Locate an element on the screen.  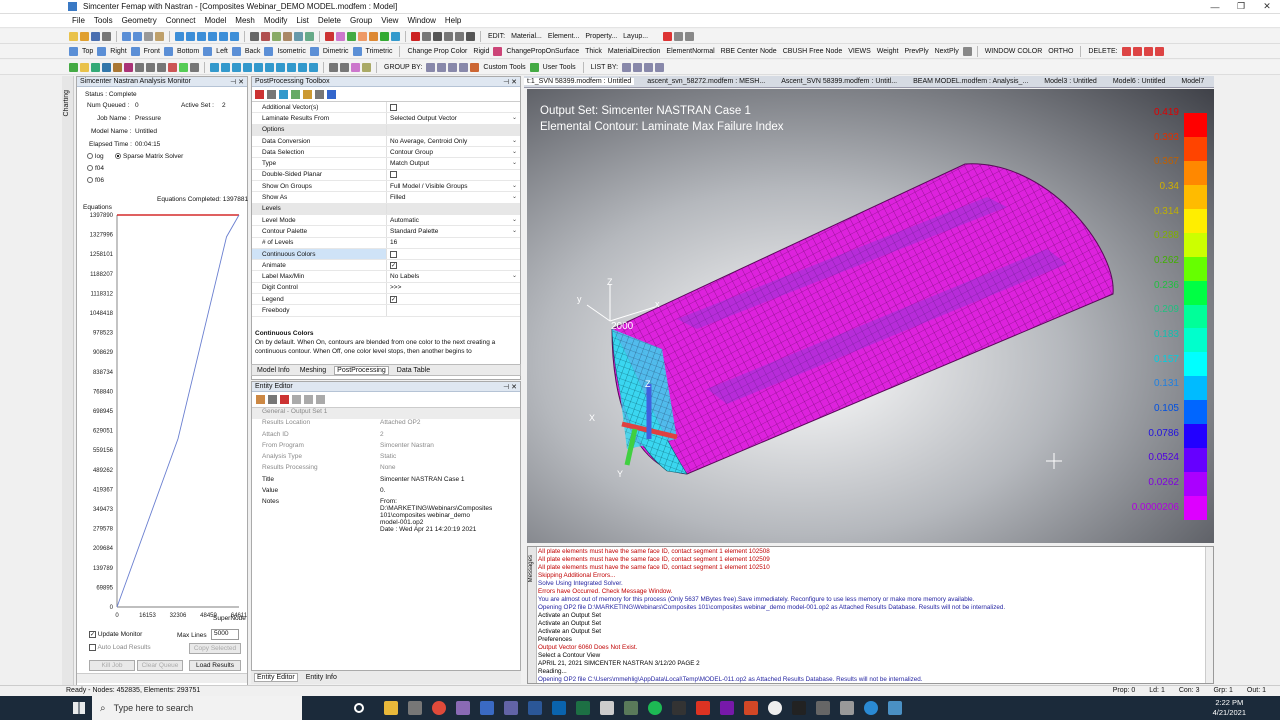
ppt-row: Levels is located at coordinates (386, 209).